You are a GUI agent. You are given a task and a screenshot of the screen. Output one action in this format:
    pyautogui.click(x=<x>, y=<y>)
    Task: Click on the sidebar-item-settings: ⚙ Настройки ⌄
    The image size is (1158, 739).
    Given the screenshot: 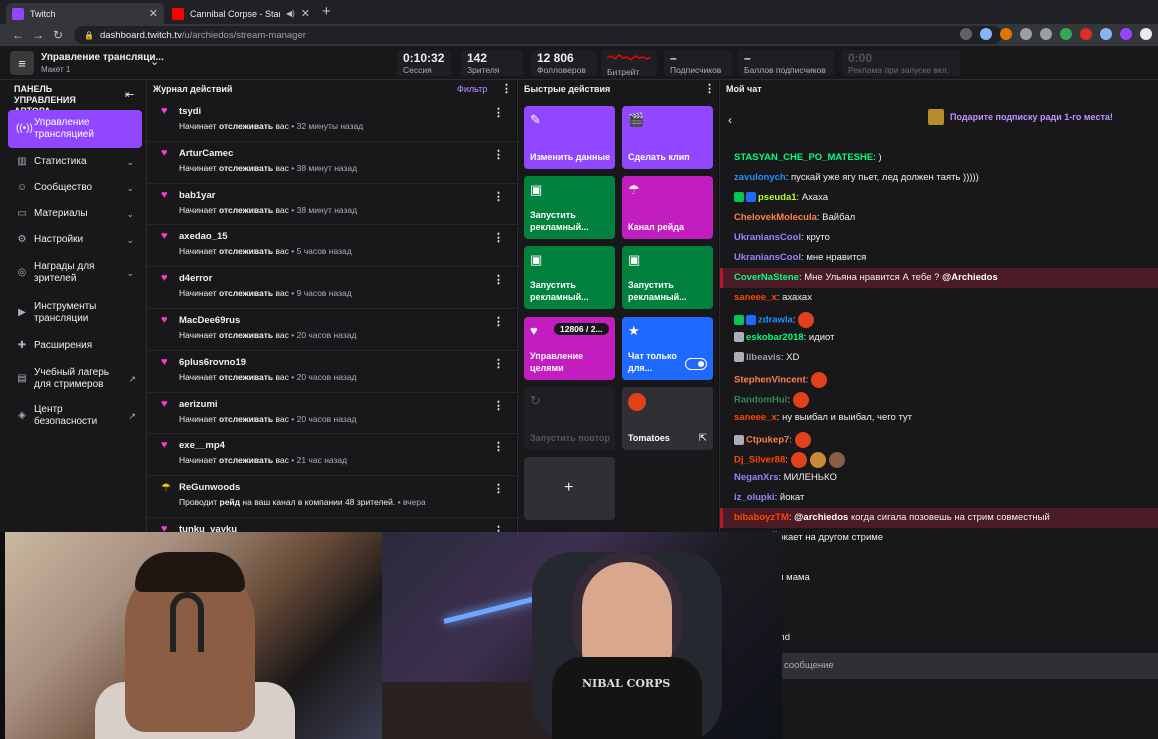 What is the action you would take?
    pyautogui.click(x=75, y=240)
    